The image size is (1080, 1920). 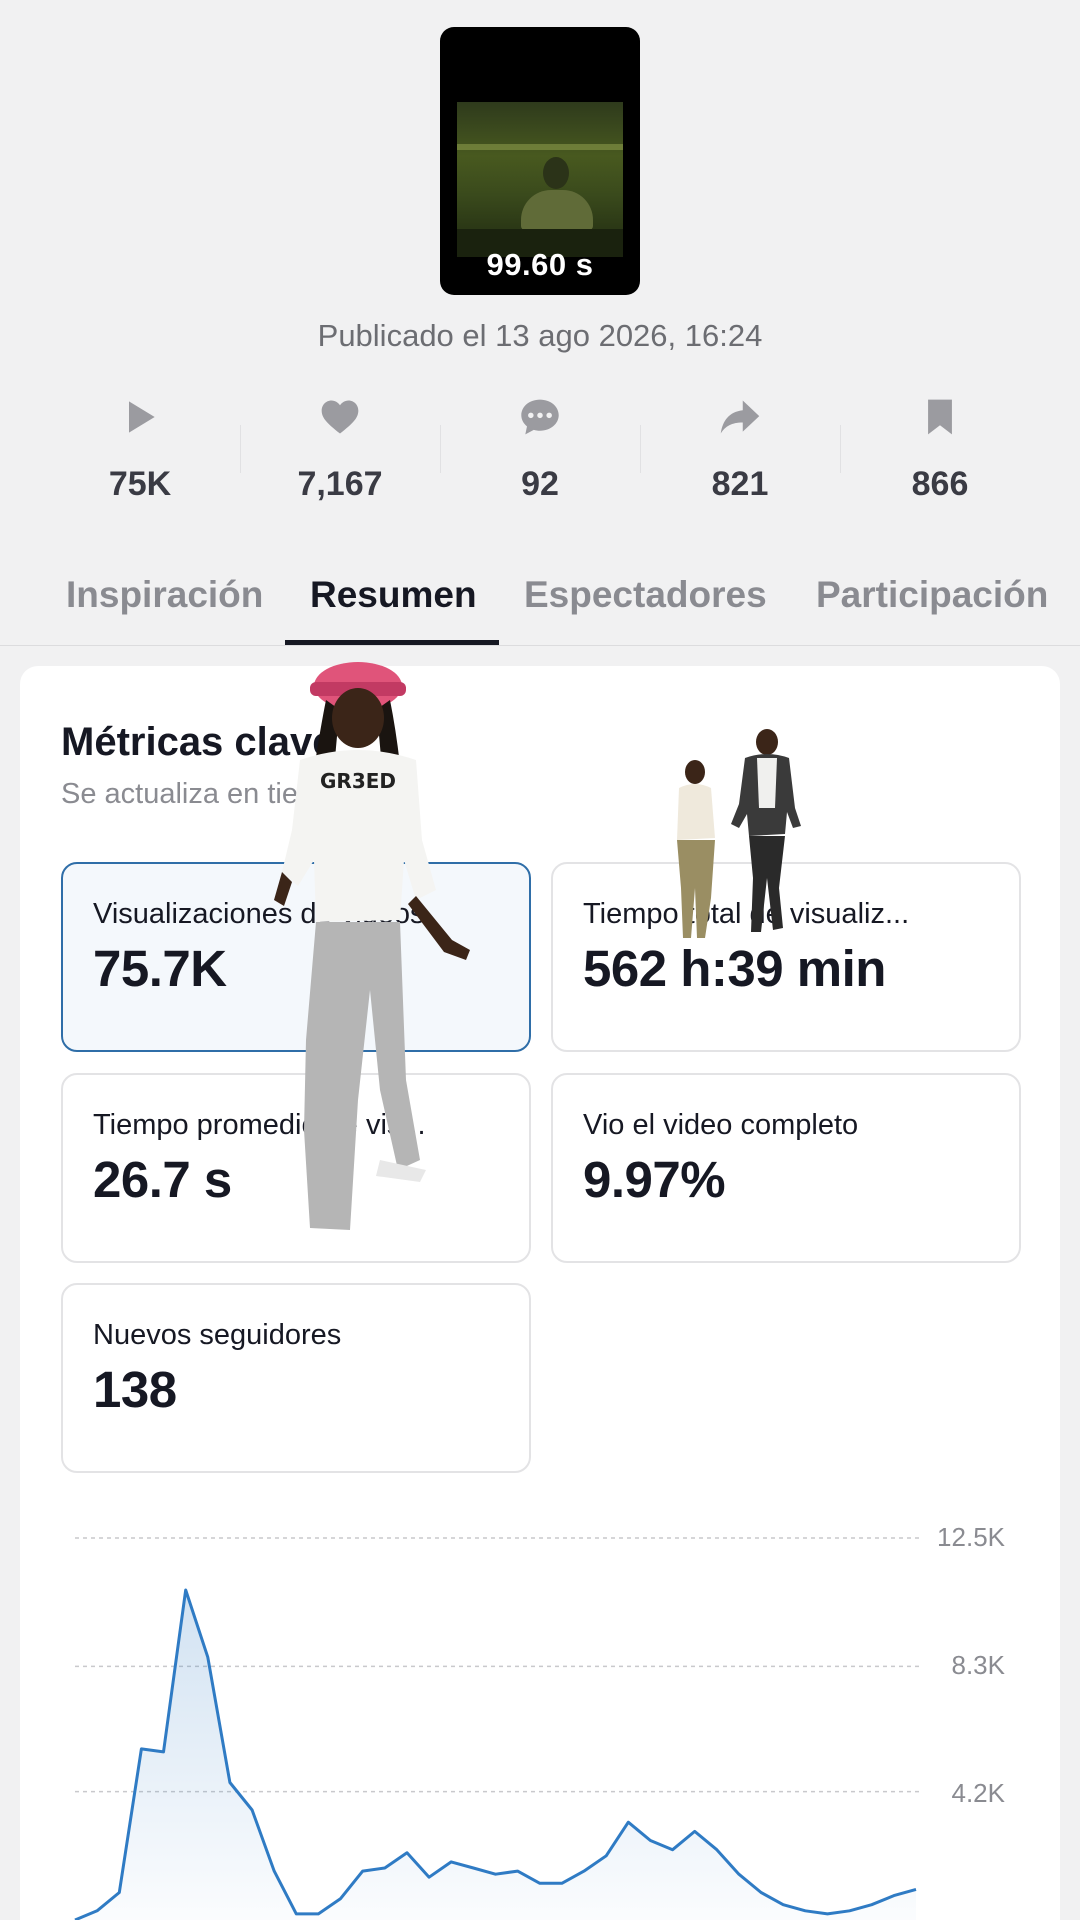 What do you see at coordinates (540, 179) in the screenshot?
I see `thumbnail-image` at bounding box center [540, 179].